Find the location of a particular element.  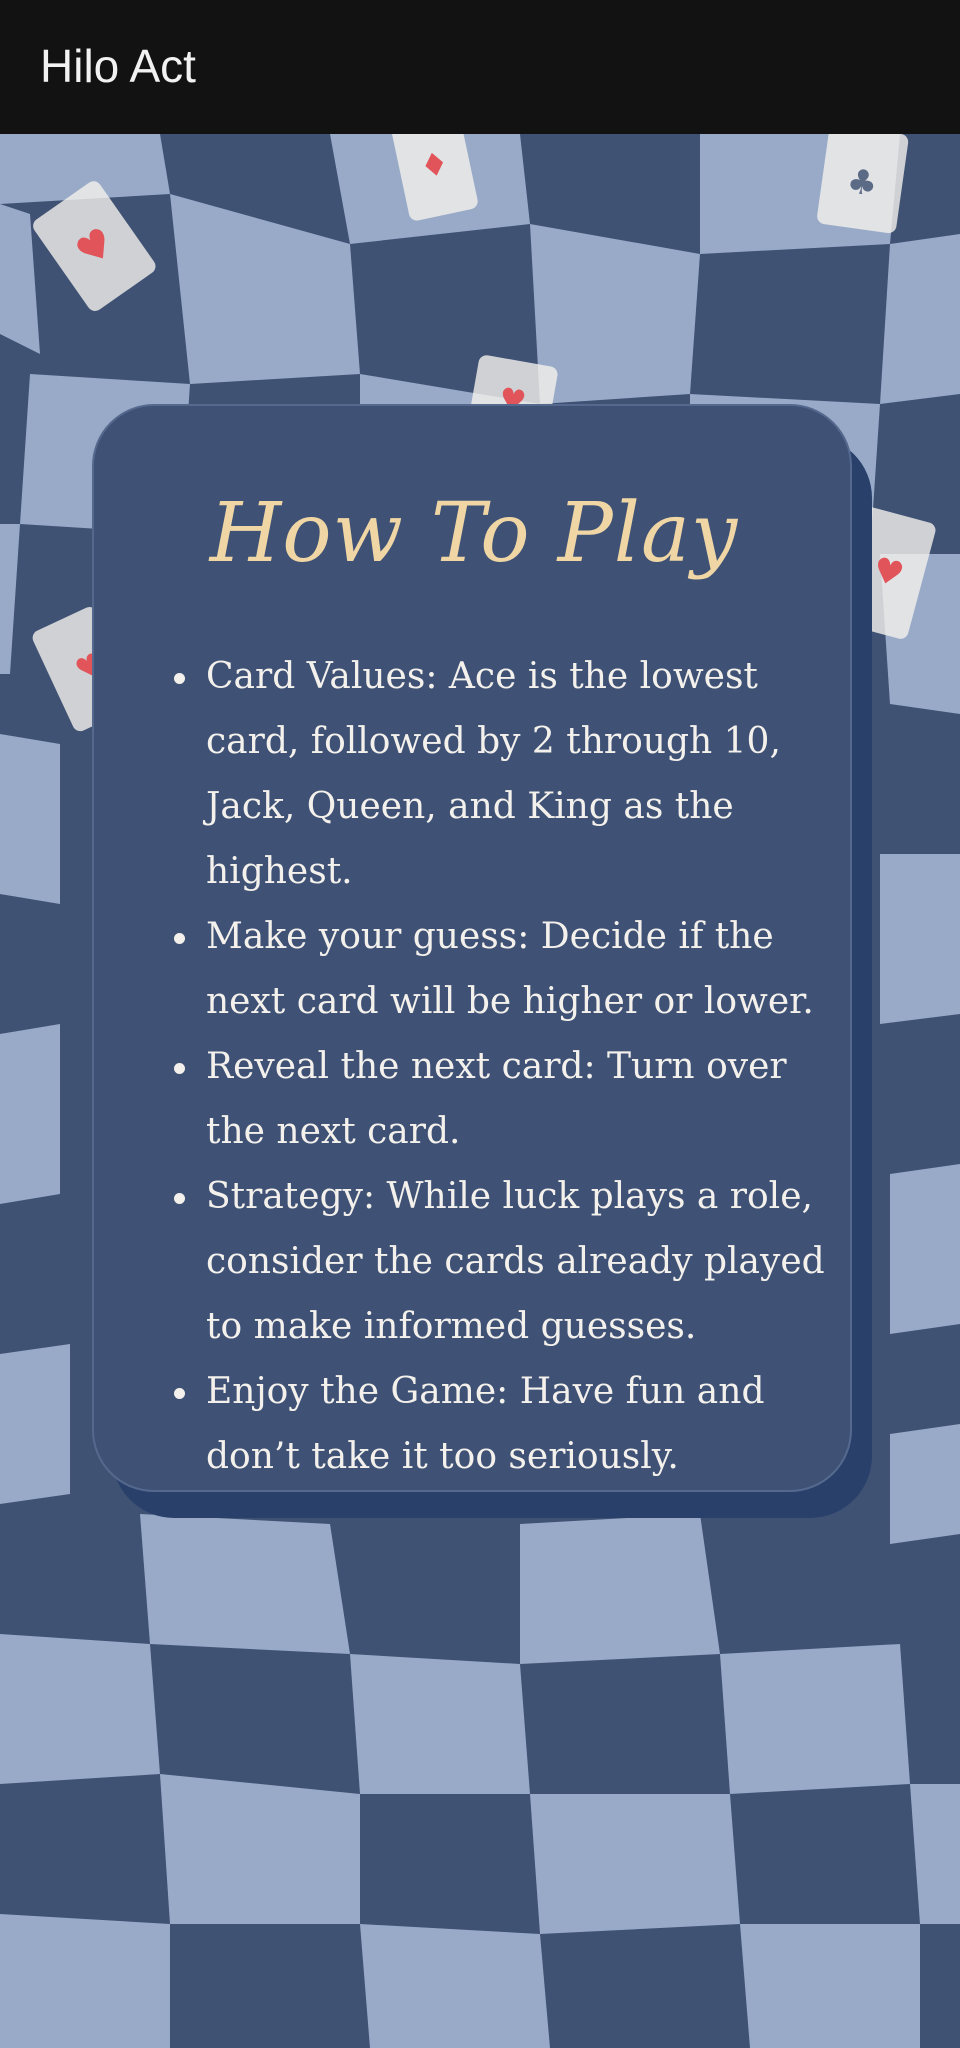

app-bar: Hilo Act is located at coordinates (480, 67).